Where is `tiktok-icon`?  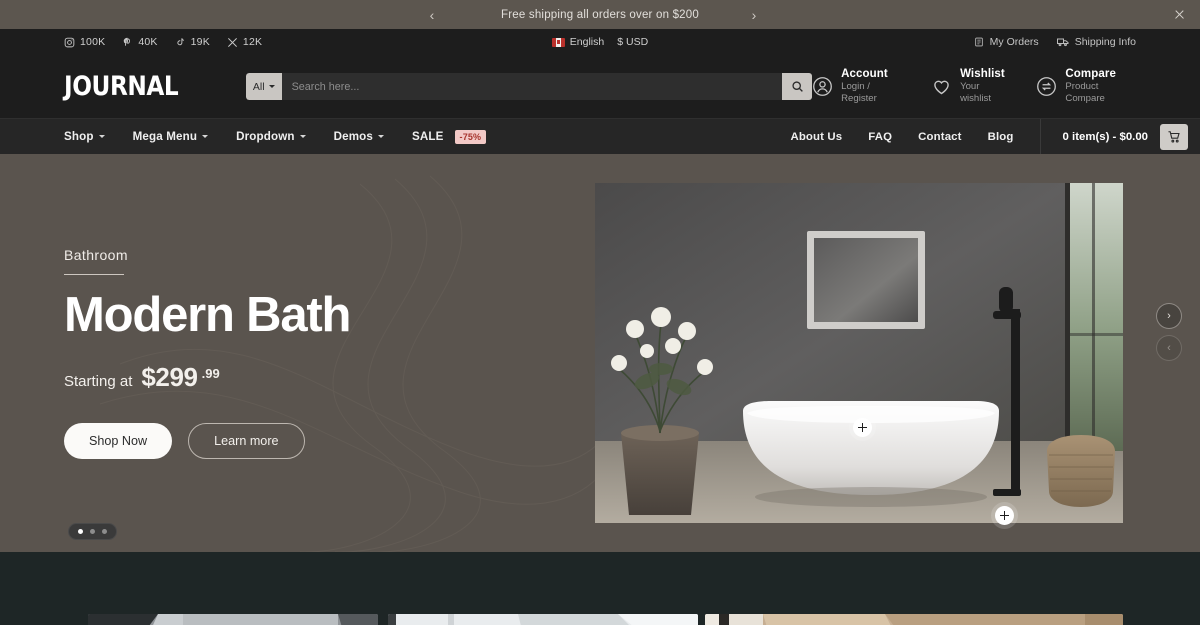
tiktok-icon is located at coordinates (180, 42).